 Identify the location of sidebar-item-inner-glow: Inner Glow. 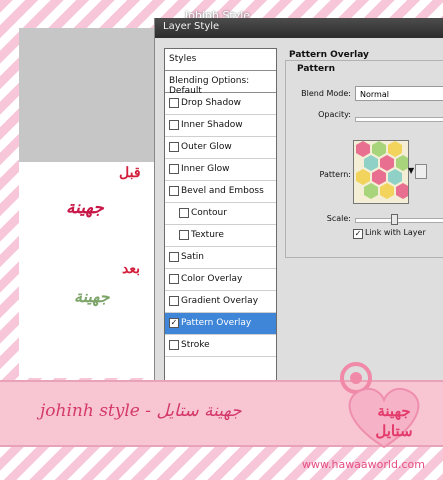
(220, 170).